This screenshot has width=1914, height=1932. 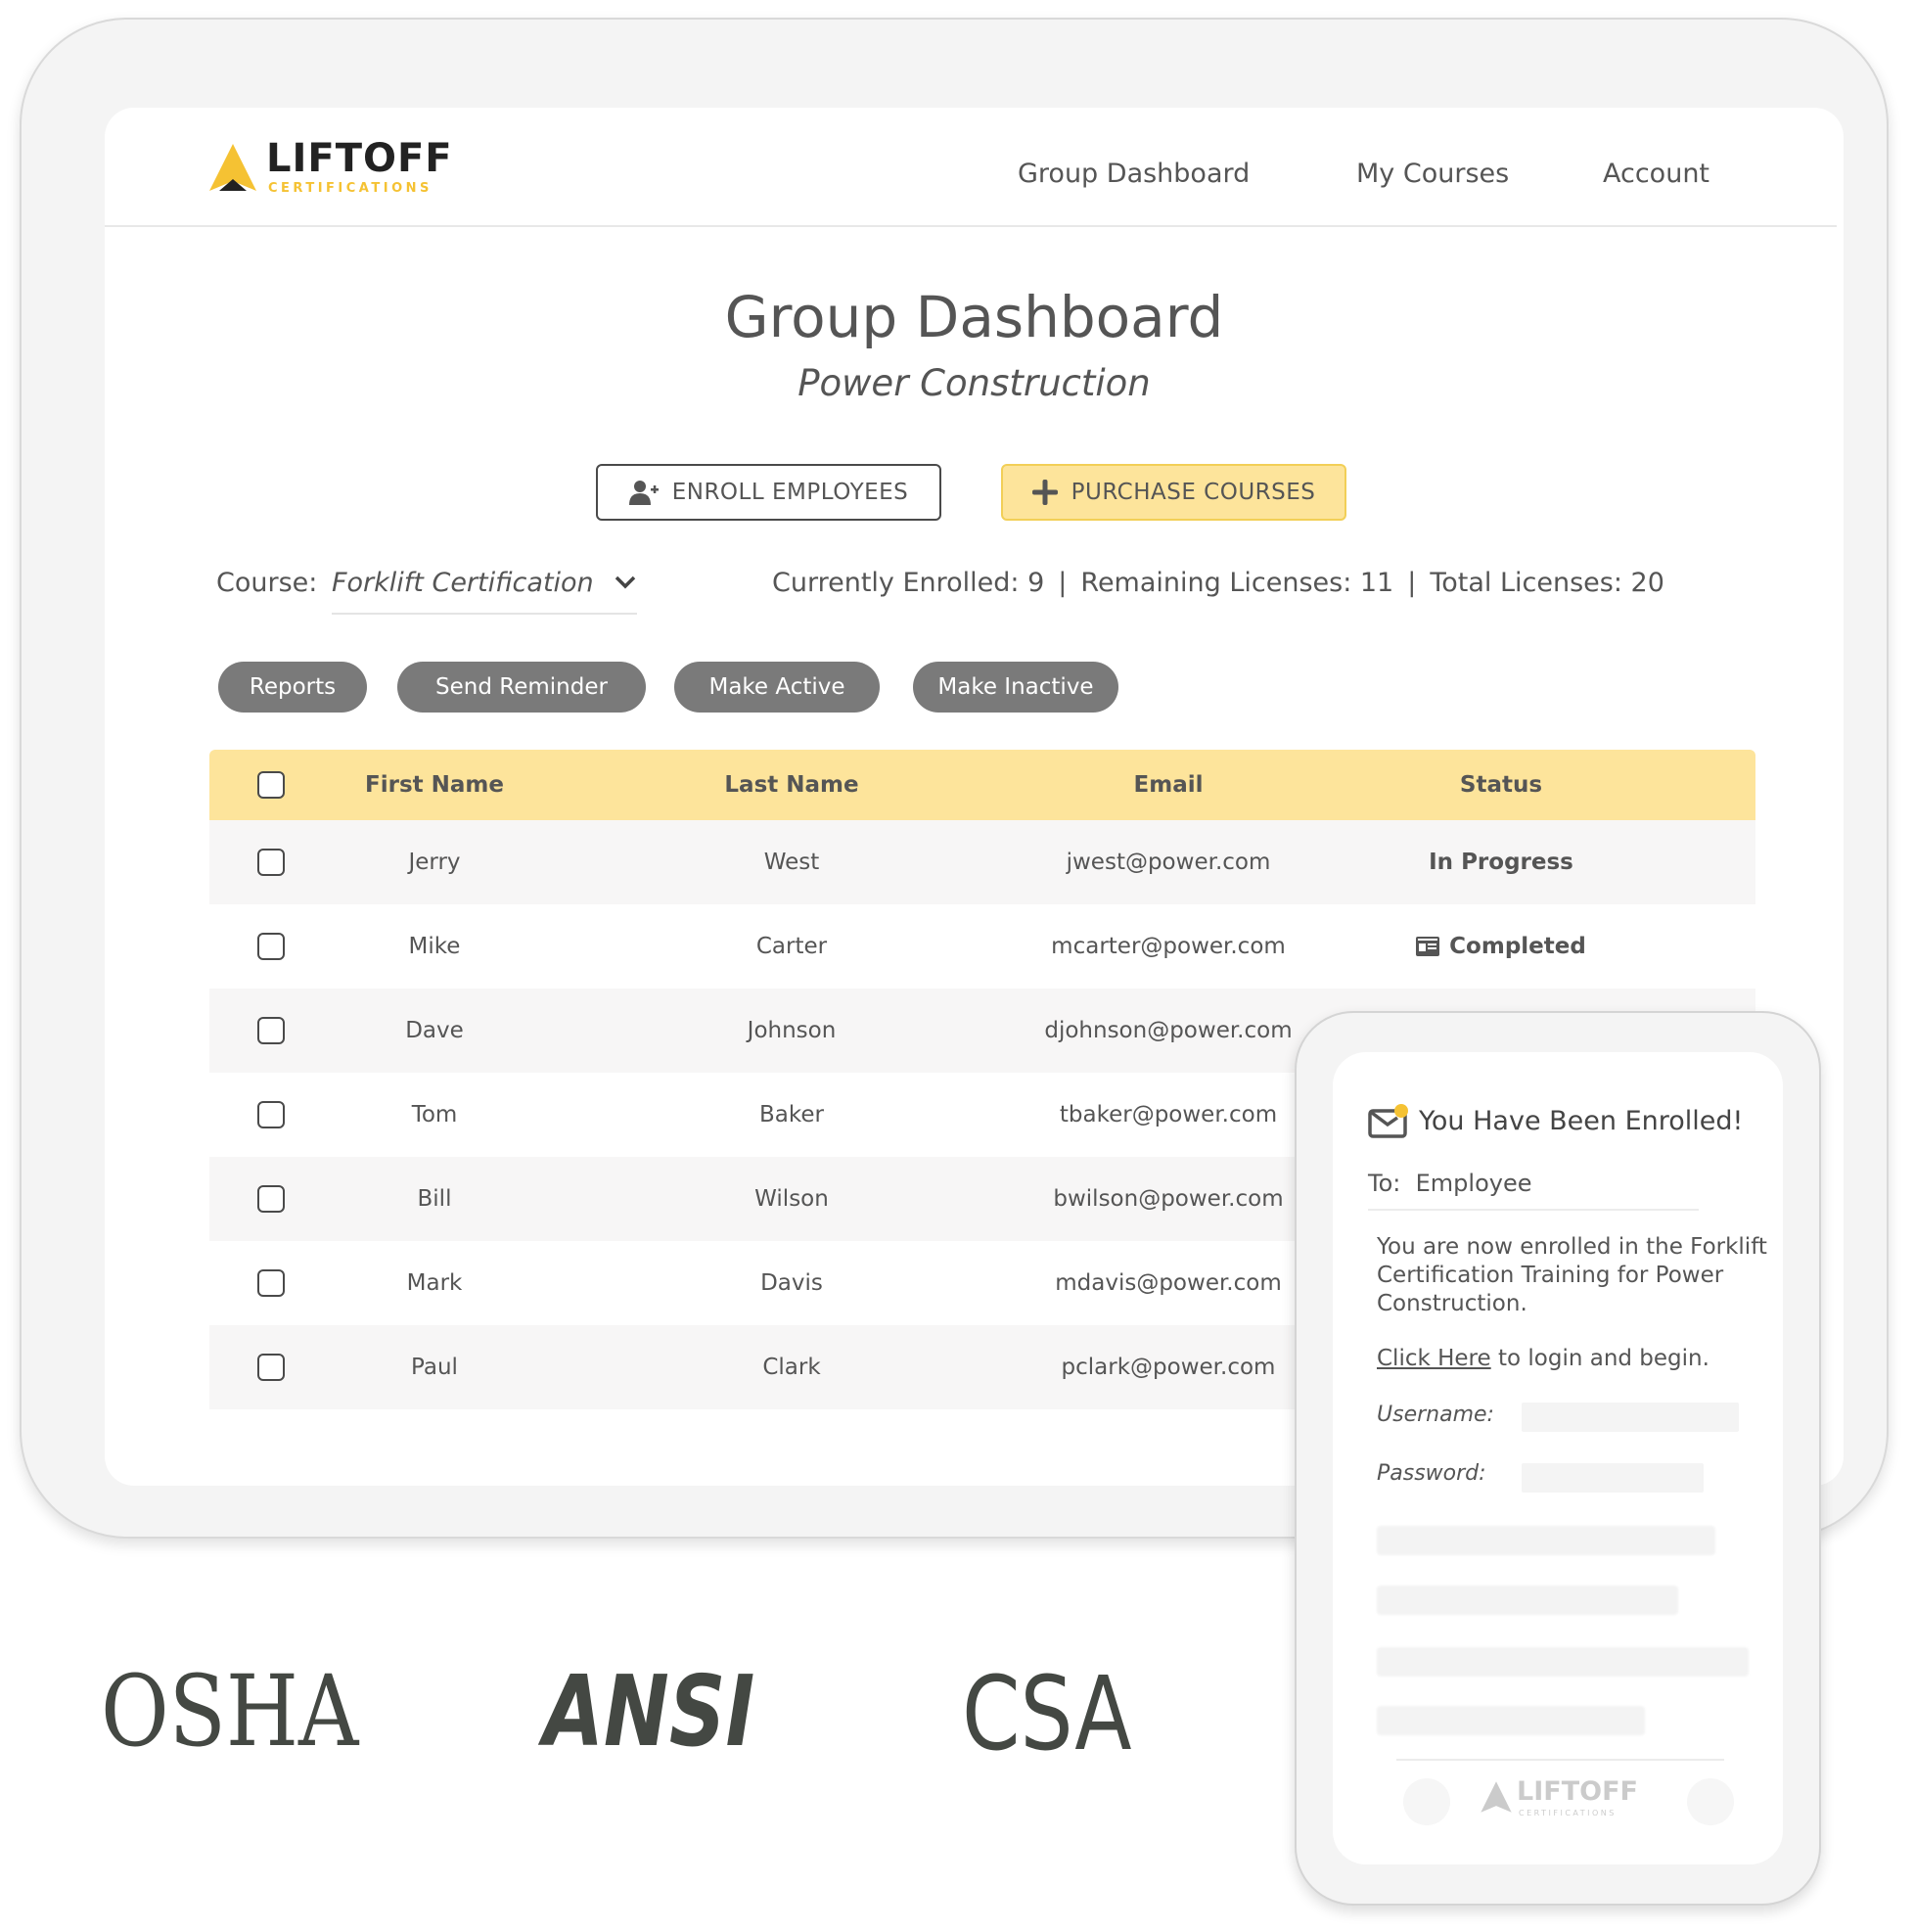 I want to click on email-recipient: To: Employee, so click(x=1533, y=1190).